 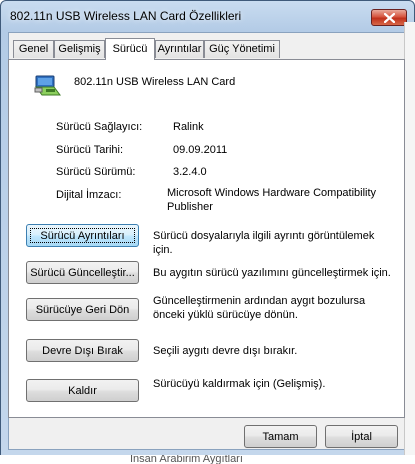 I want to click on background-tree-item: İnsan Arabirim Aygıtları, so click(x=186, y=459).